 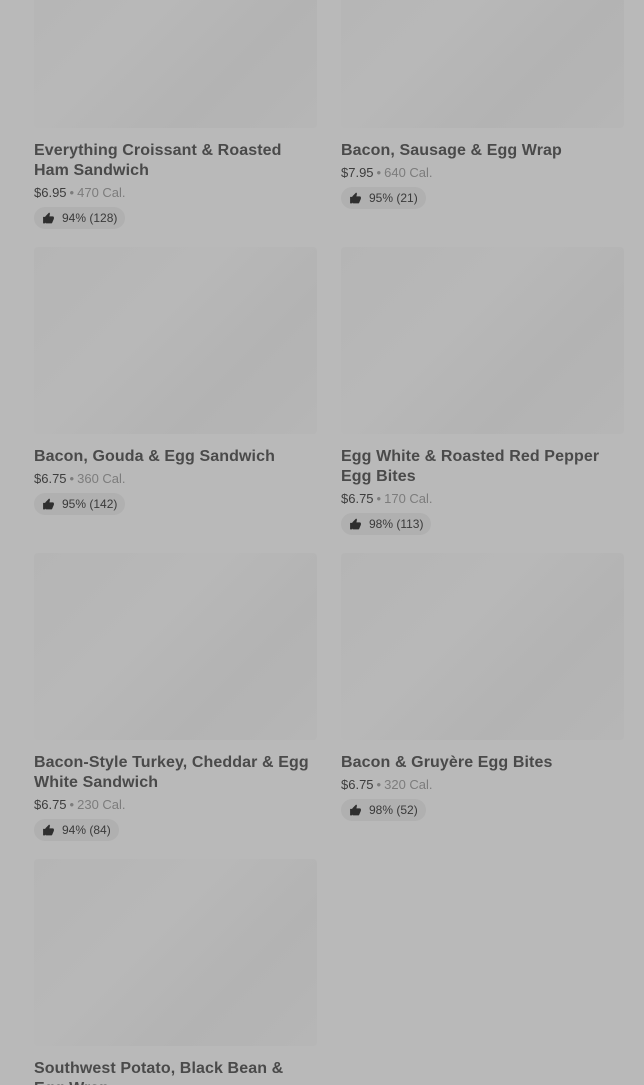 What do you see at coordinates (393, 810) in the screenshot?
I see `rating-text: 98% (52)` at bounding box center [393, 810].